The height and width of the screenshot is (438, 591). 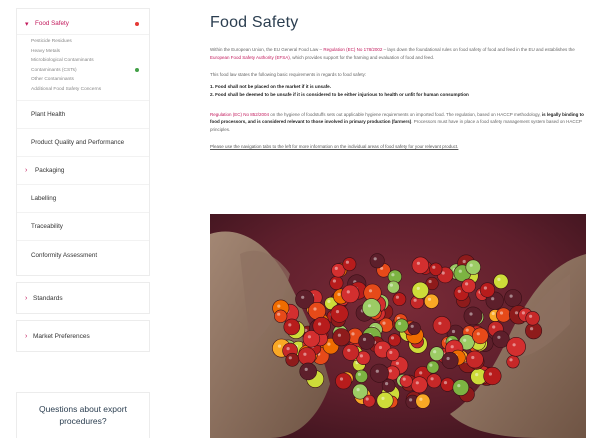 I want to click on sidebar-subitem-microbiological: Microbiological Contaminants, so click(x=90, y=61).